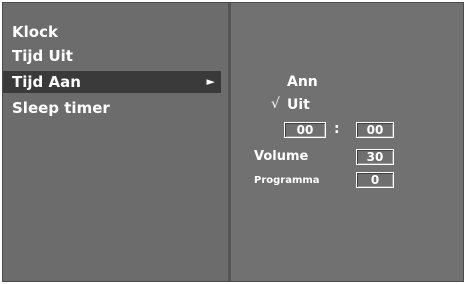 The image size is (466, 284). I want to click on hours-field: 00, so click(305, 130).